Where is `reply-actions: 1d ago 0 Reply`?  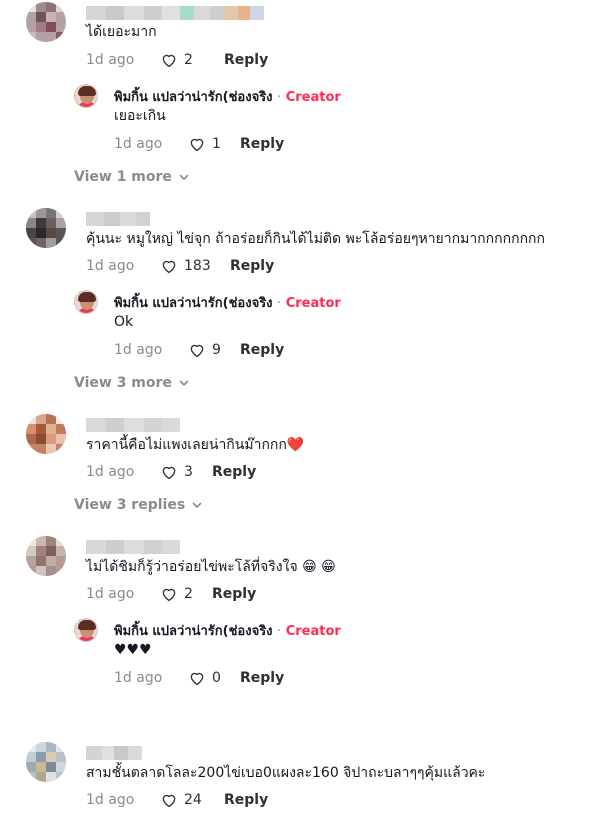
reply-actions: 1d ago 0 Reply is located at coordinates (199, 678).